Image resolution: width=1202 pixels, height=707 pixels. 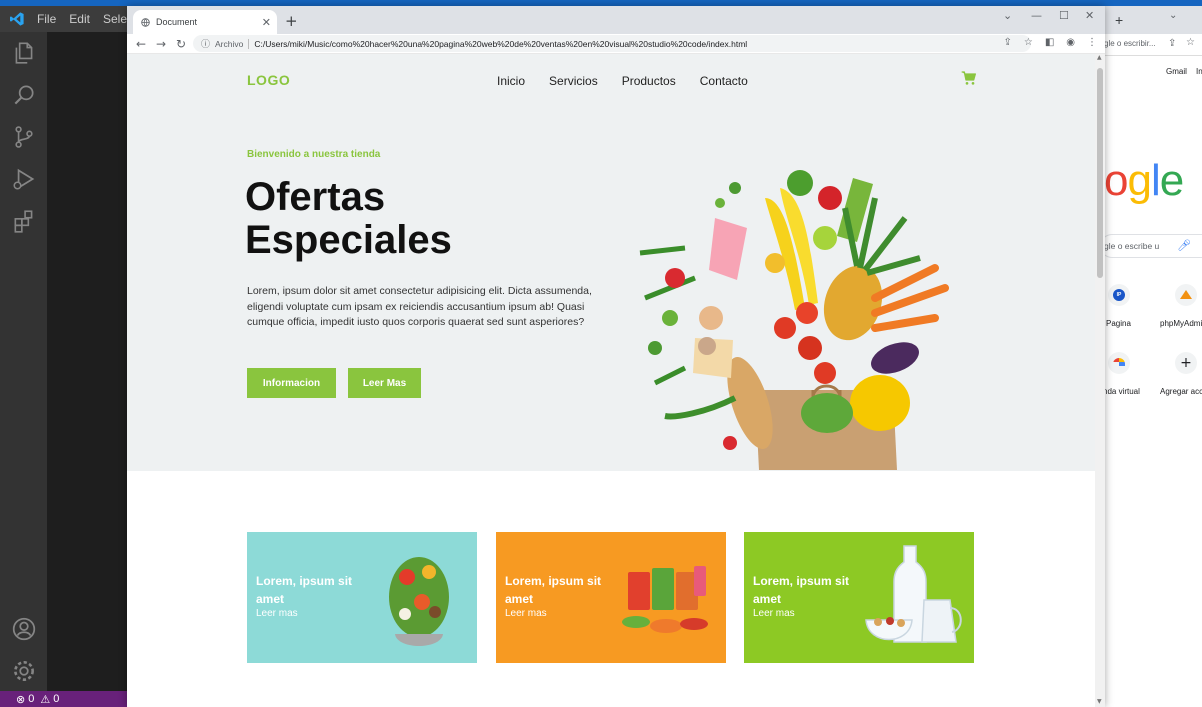 I want to click on shortcut-phpmyadmin-tile, so click(x=1186, y=295).